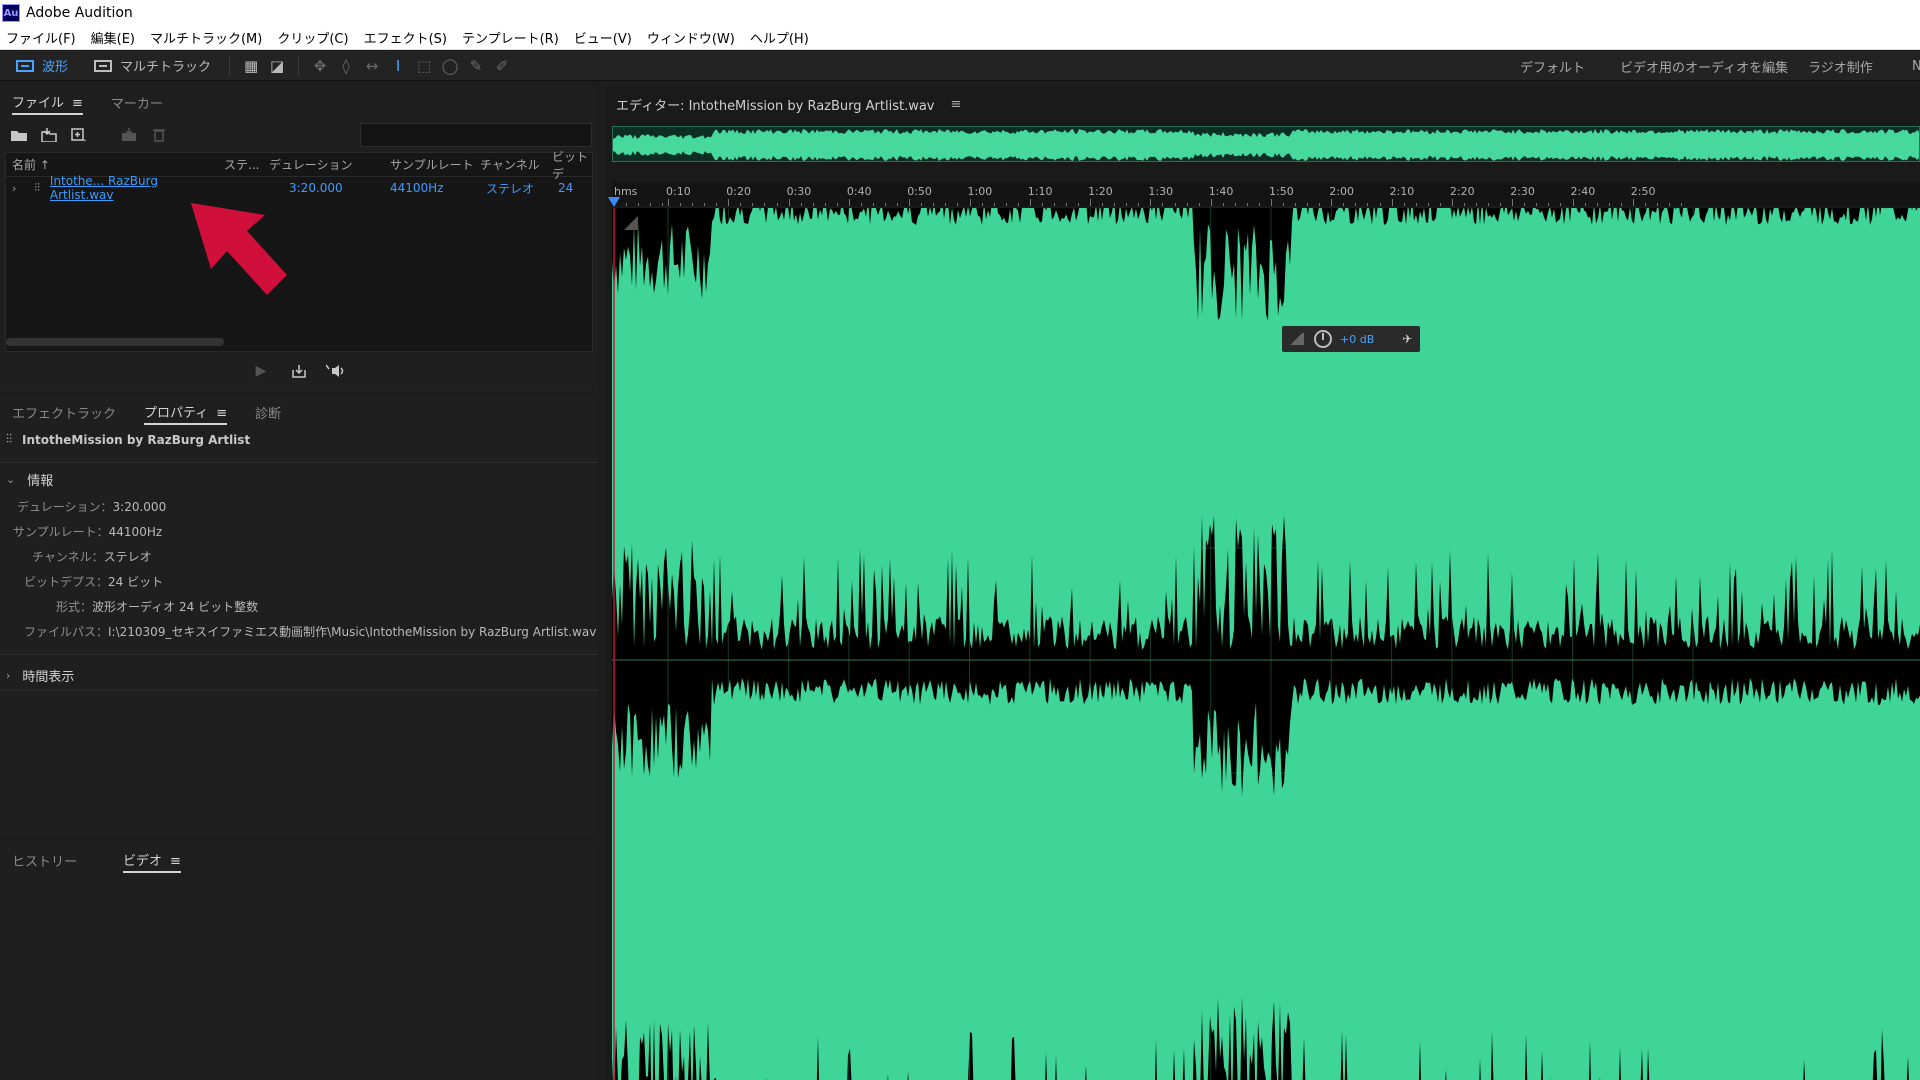 The width and height of the screenshot is (1920, 1080). What do you see at coordinates (277, 66) in the screenshot?
I see `spectral-pitch-icon: ◪` at bounding box center [277, 66].